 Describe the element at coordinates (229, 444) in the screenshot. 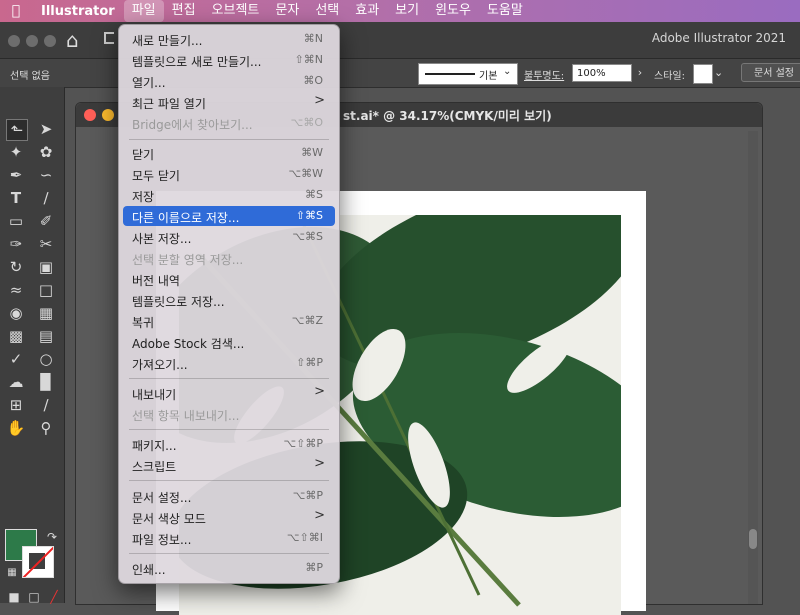

I see `menu-item-package: 패키지... ⌥⇧⌘P` at that location.